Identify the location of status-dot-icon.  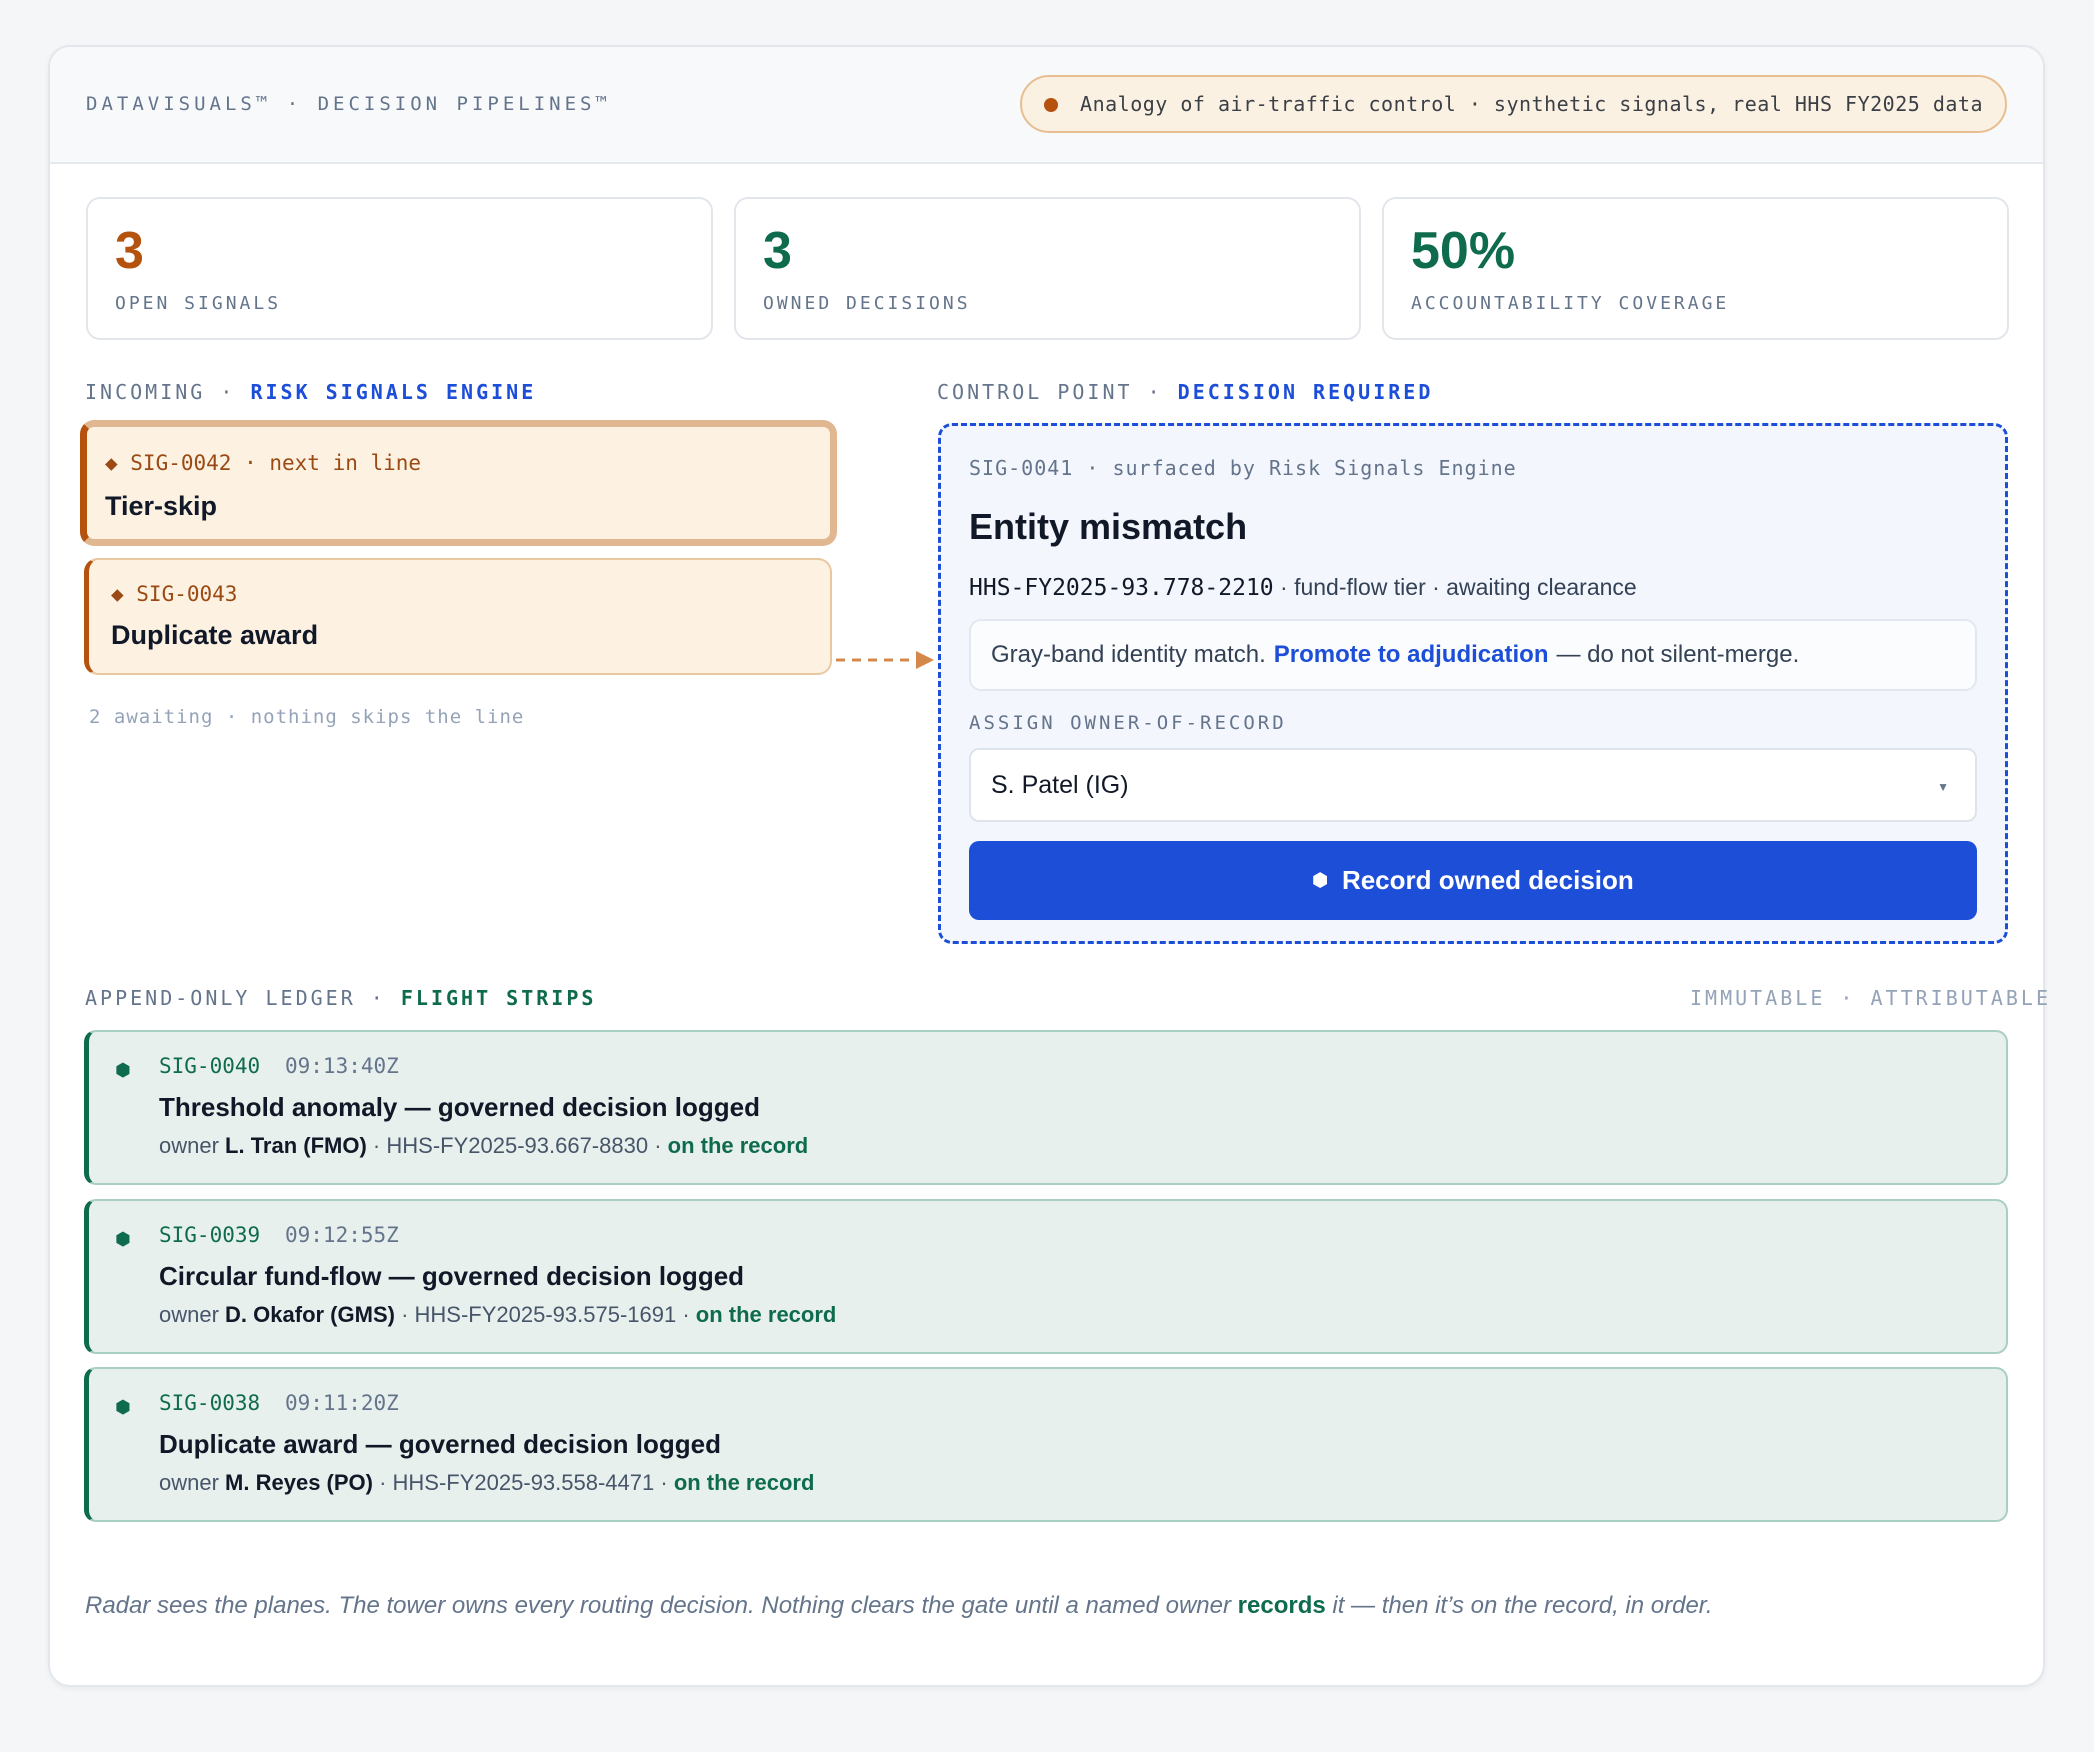
(1051, 105).